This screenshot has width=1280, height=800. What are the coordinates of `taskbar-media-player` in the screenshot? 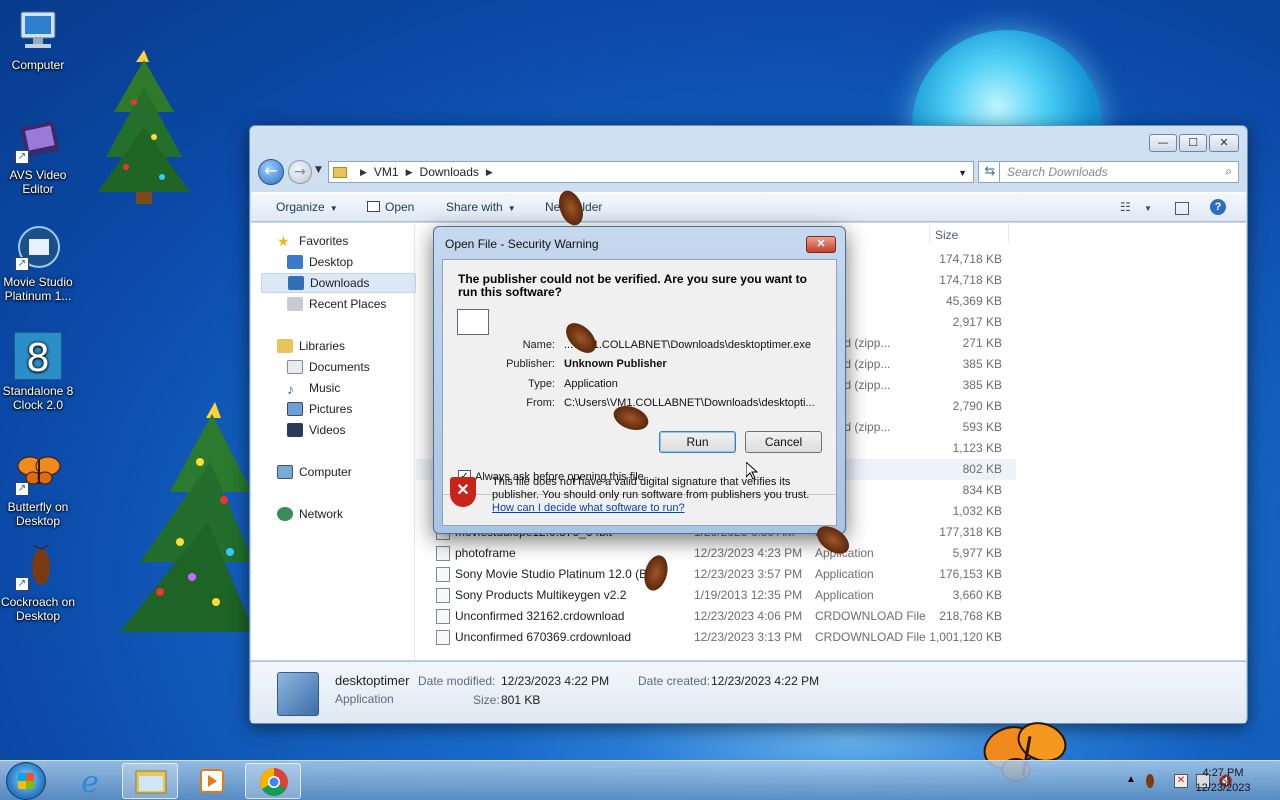 It's located at (212, 781).